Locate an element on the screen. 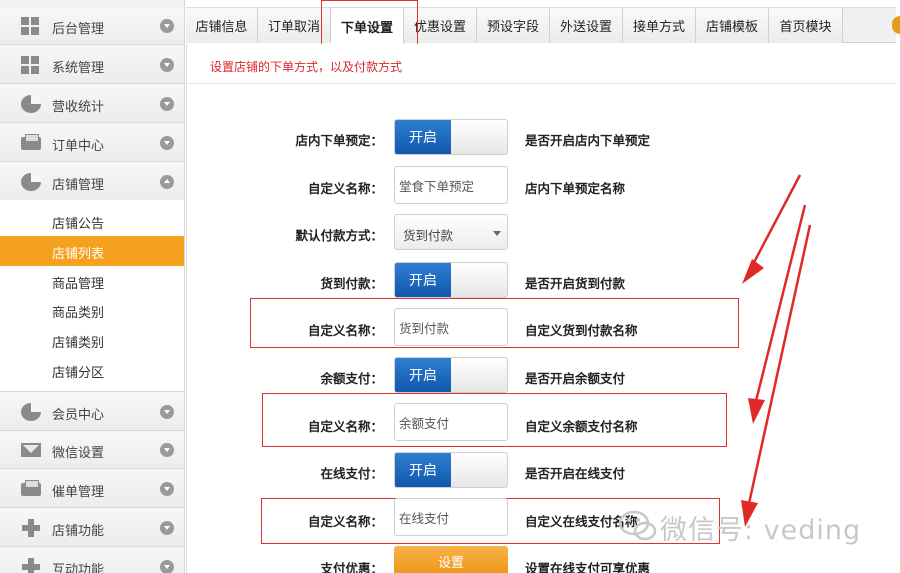 The image size is (900, 573). annotation-arrows is located at coordinates (776, 350).